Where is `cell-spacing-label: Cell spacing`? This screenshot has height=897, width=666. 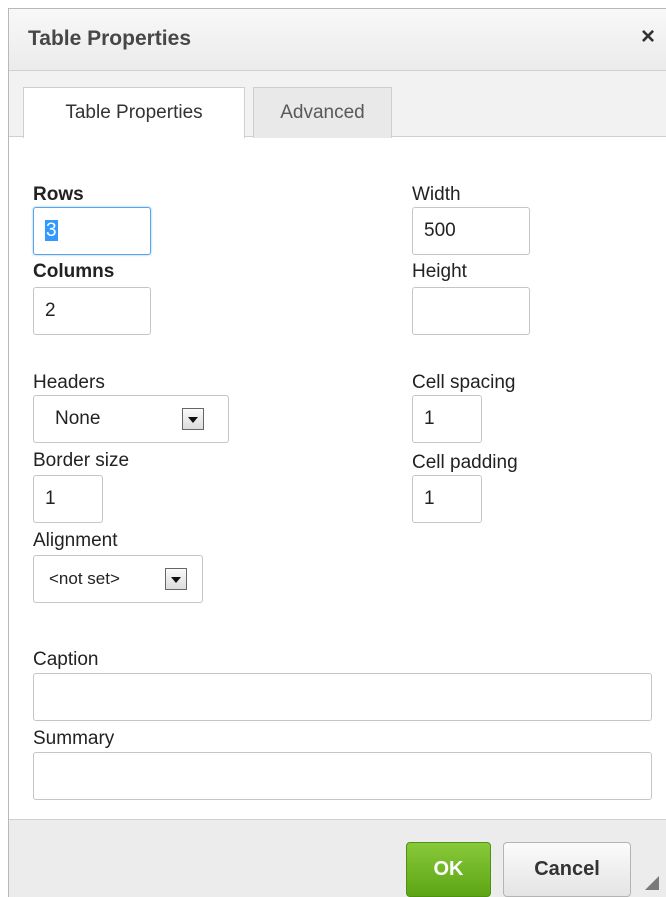
cell-spacing-label: Cell spacing is located at coordinates (464, 382).